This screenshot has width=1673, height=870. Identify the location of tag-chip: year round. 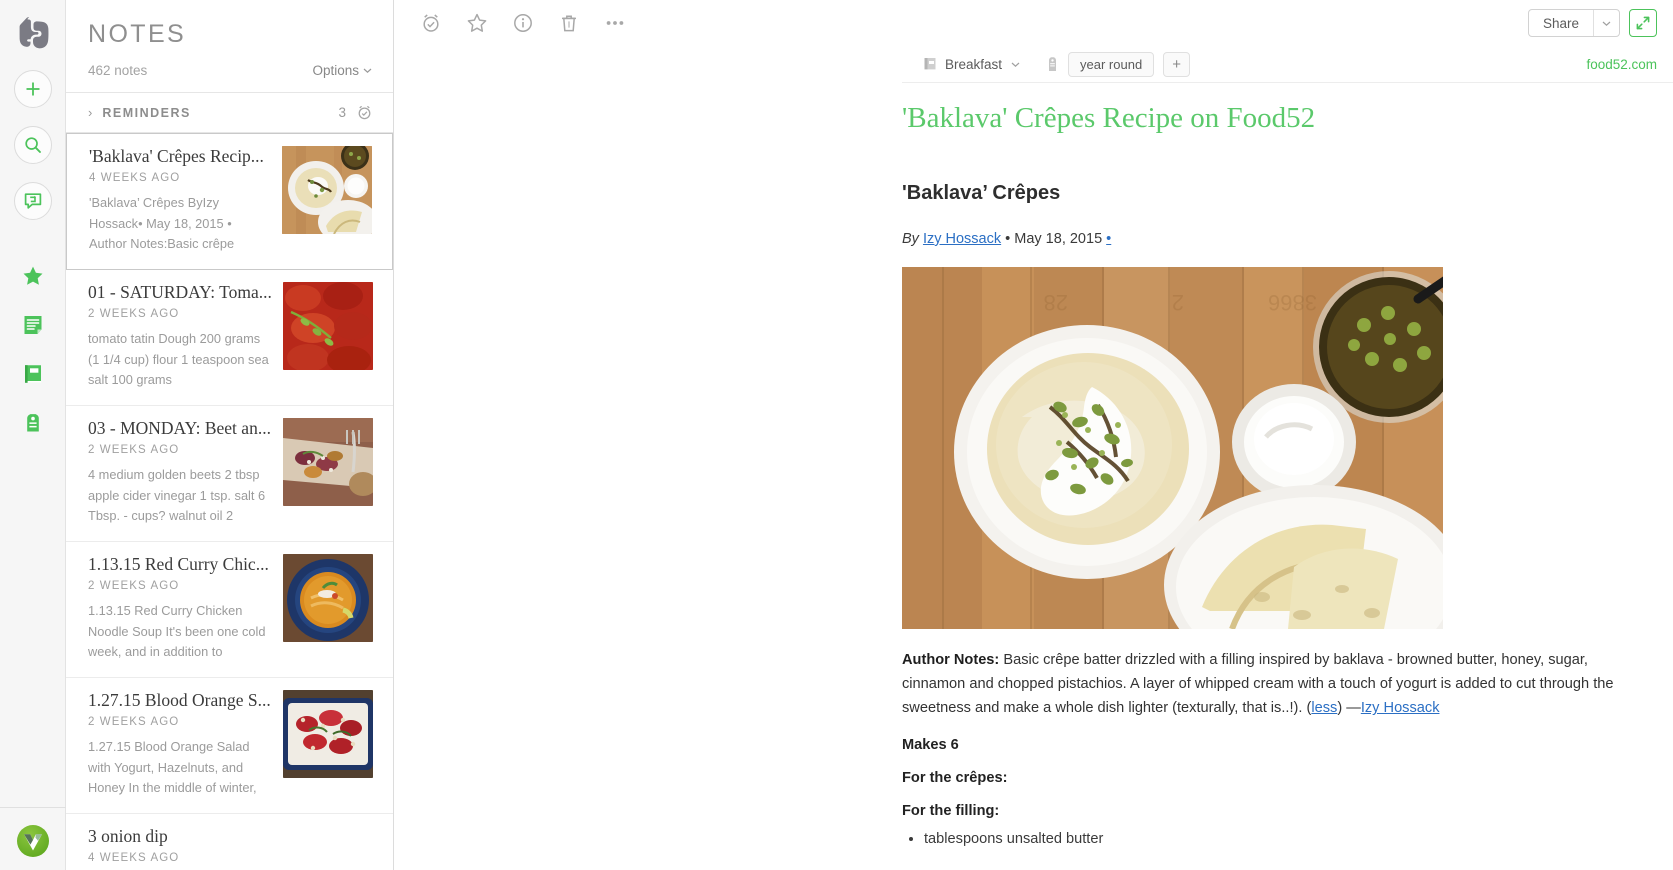
(1111, 64).